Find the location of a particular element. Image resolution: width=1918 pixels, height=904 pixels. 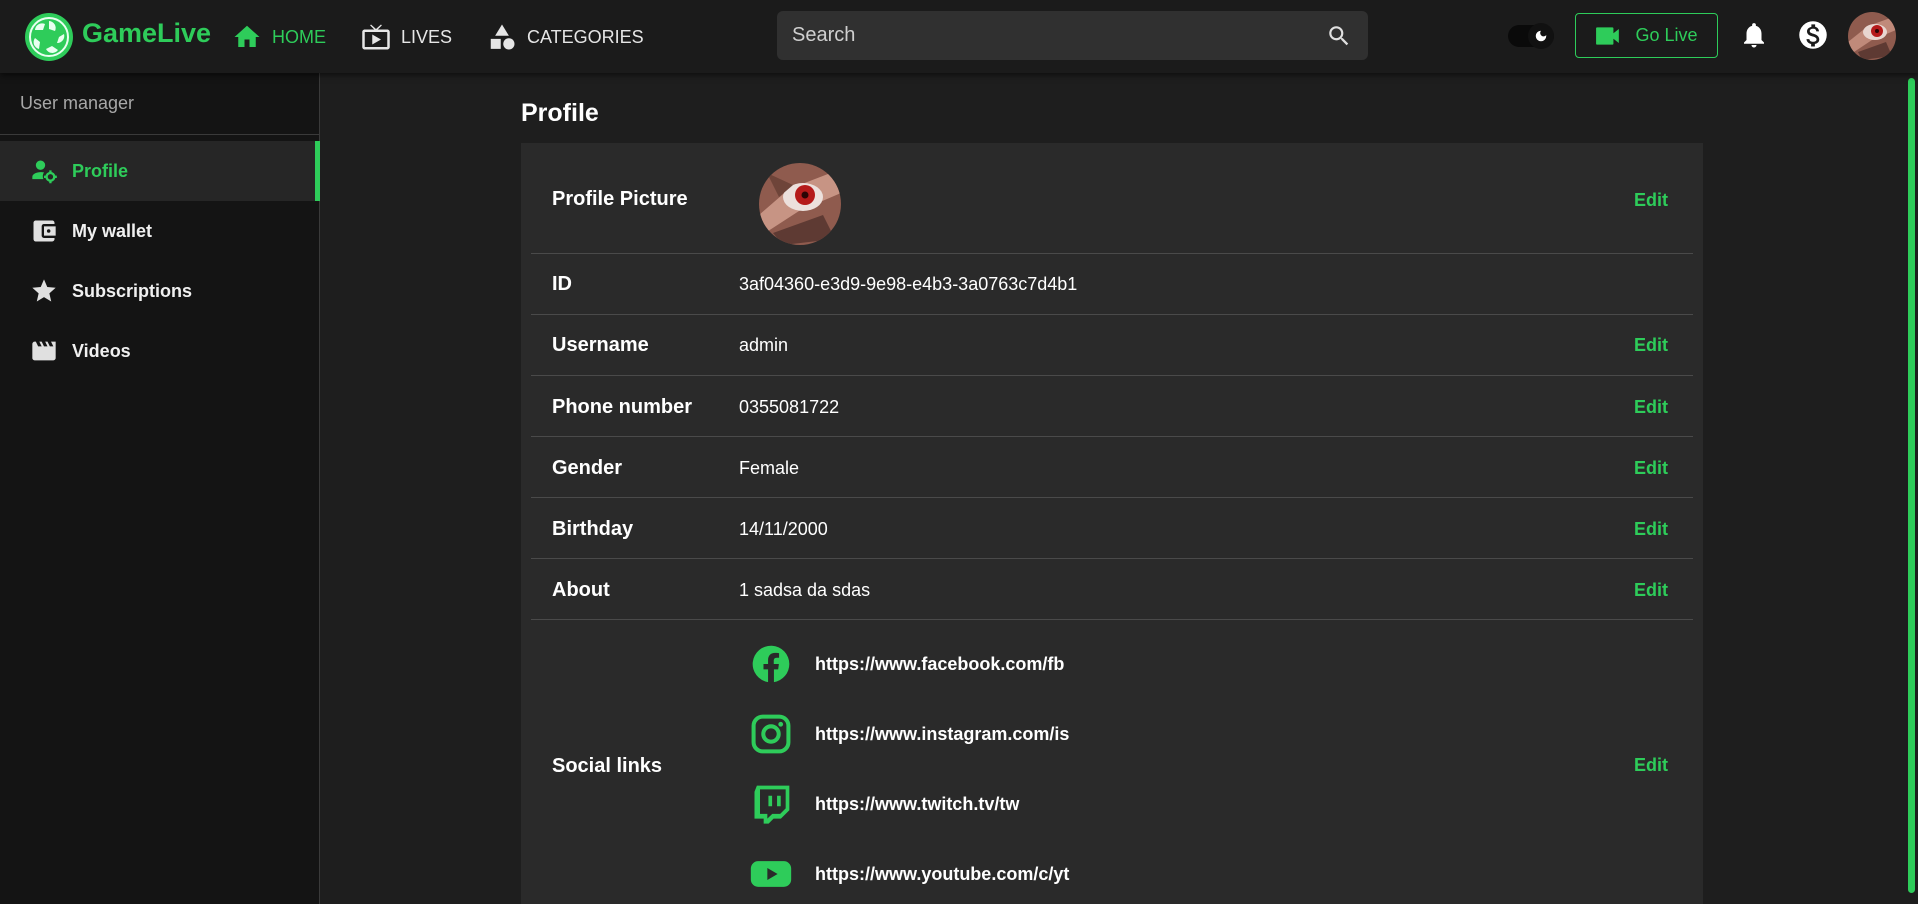

social-link-facebook: https://www.facebook.com/fb is located at coordinates (906, 664).